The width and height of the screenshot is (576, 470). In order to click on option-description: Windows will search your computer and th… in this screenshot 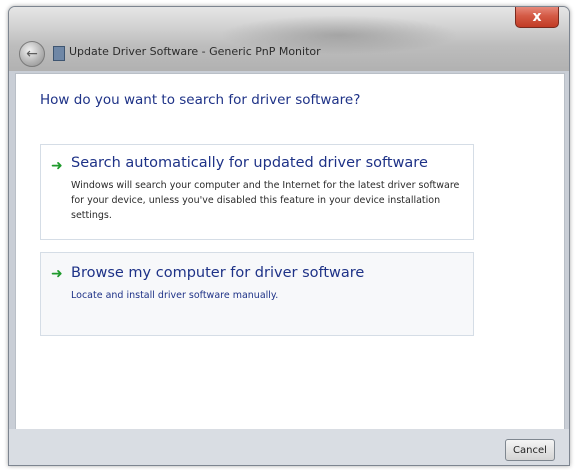, I will do `click(265, 200)`.